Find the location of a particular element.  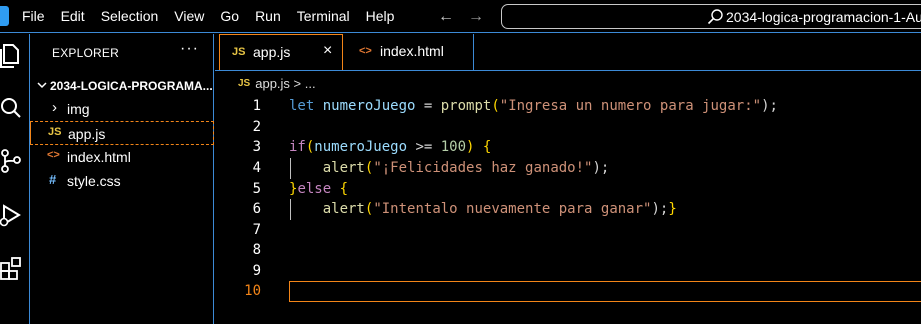

code-token: ( is located at coordinates (495, 106).